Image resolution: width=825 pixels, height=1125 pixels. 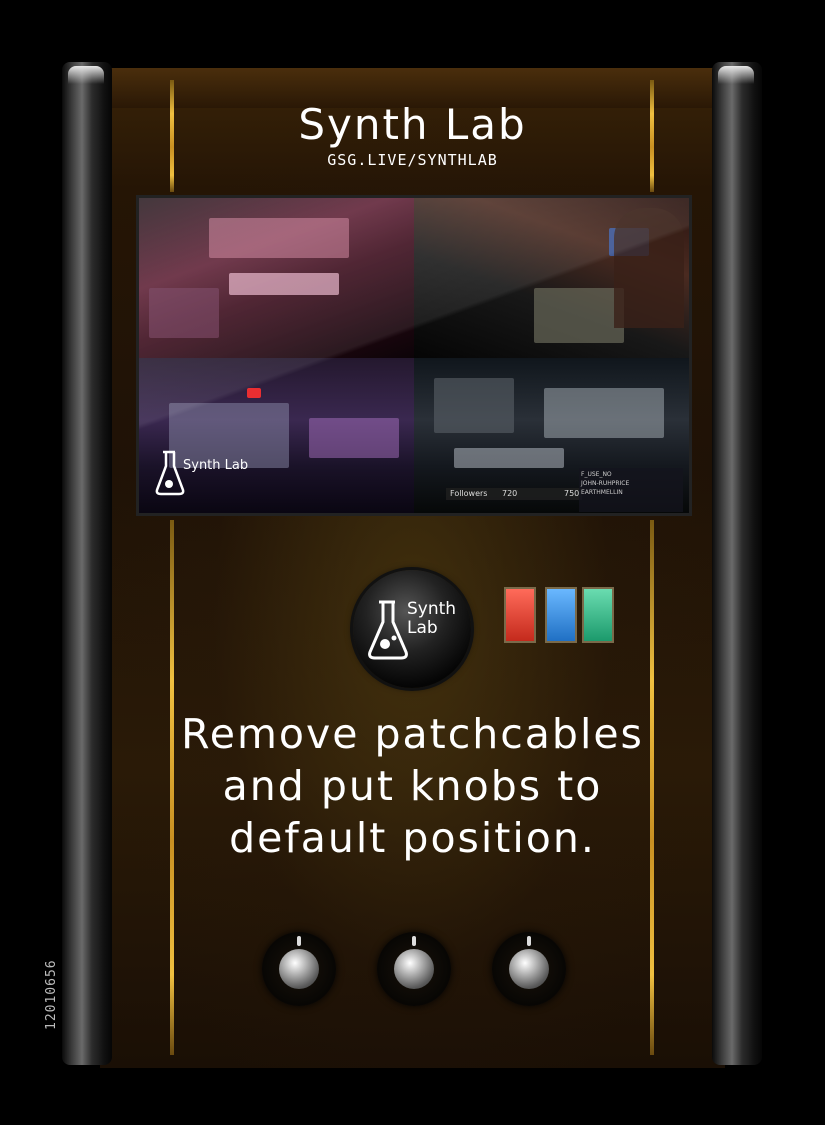 I want to click on followers-bar: Followers 720 750, so click(x=514, y=494).